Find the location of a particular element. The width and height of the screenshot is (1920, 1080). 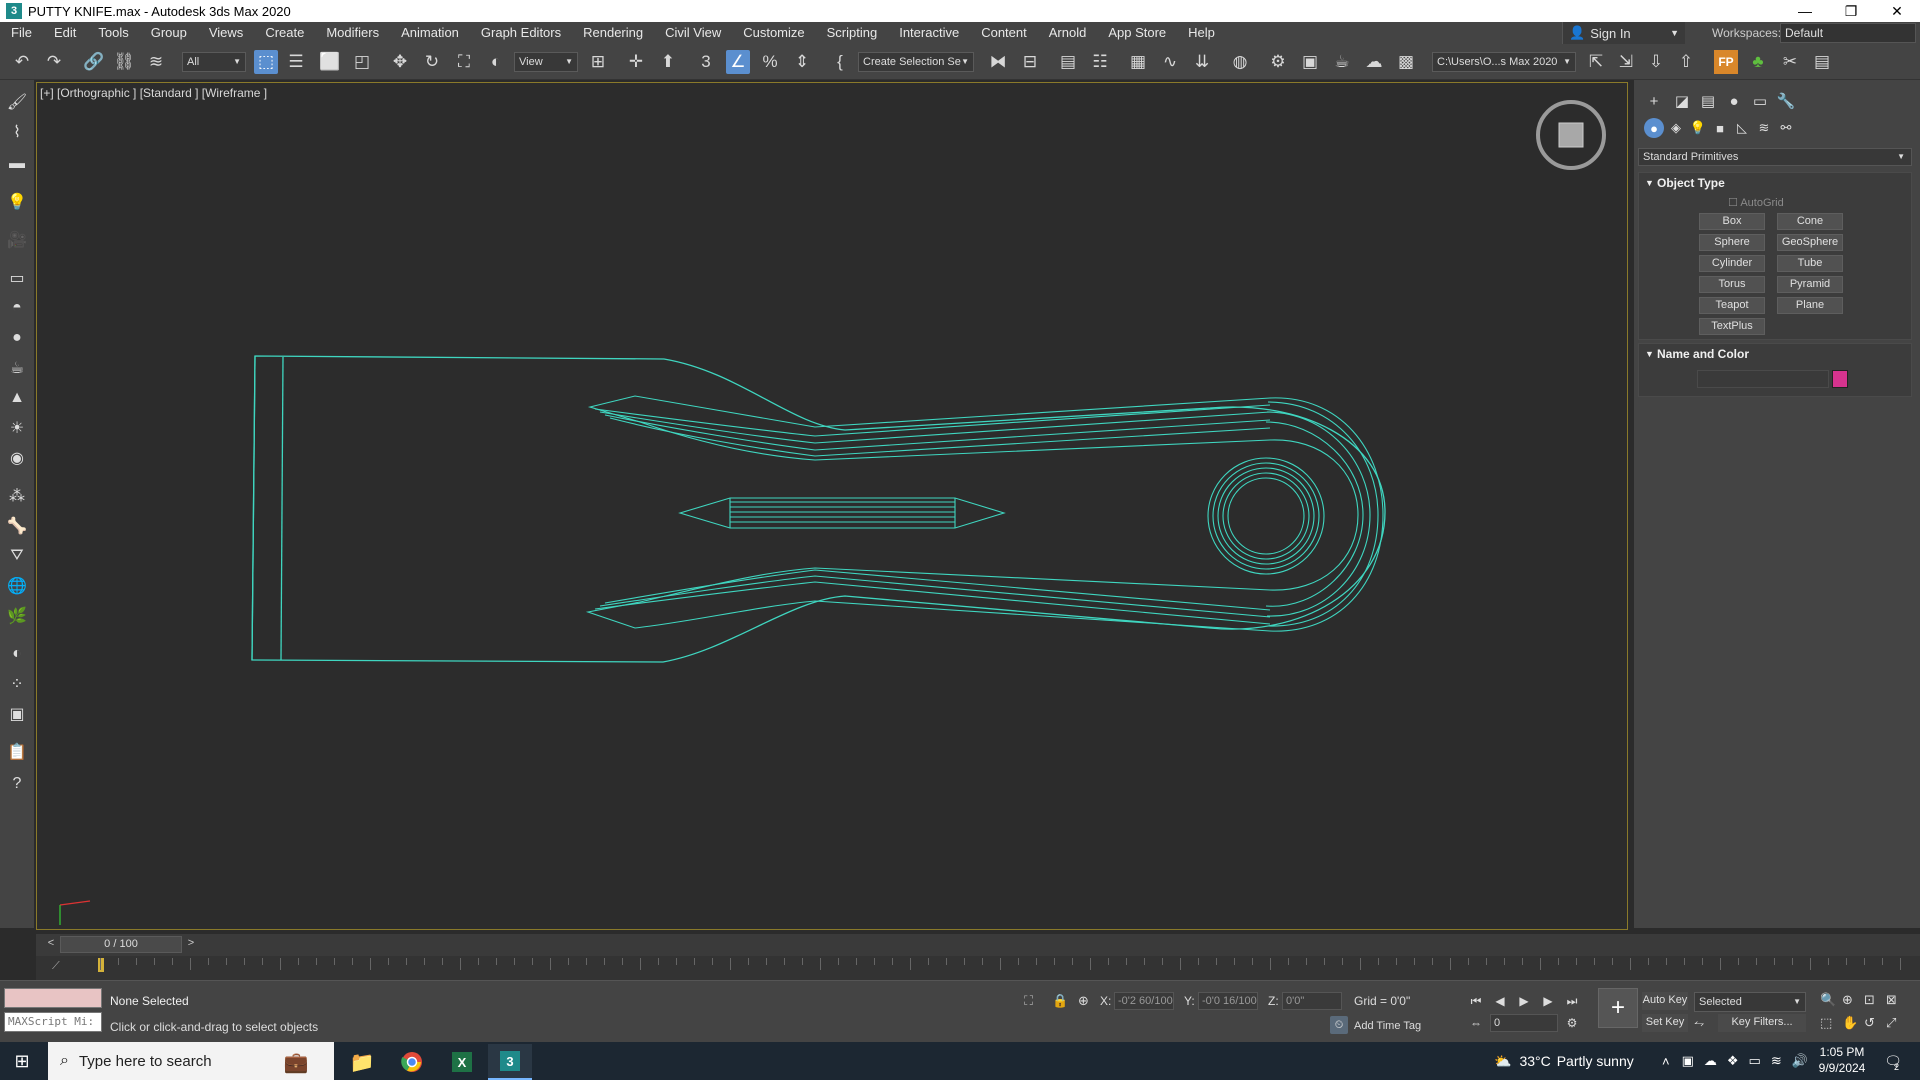

create-tab-icon: + is located at coordinates (1654, 101).